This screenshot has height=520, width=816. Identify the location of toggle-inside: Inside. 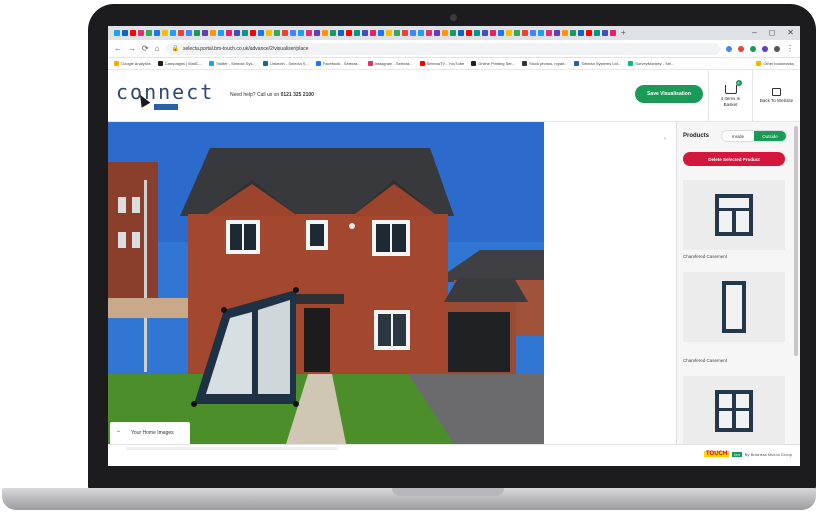
(738, 136).